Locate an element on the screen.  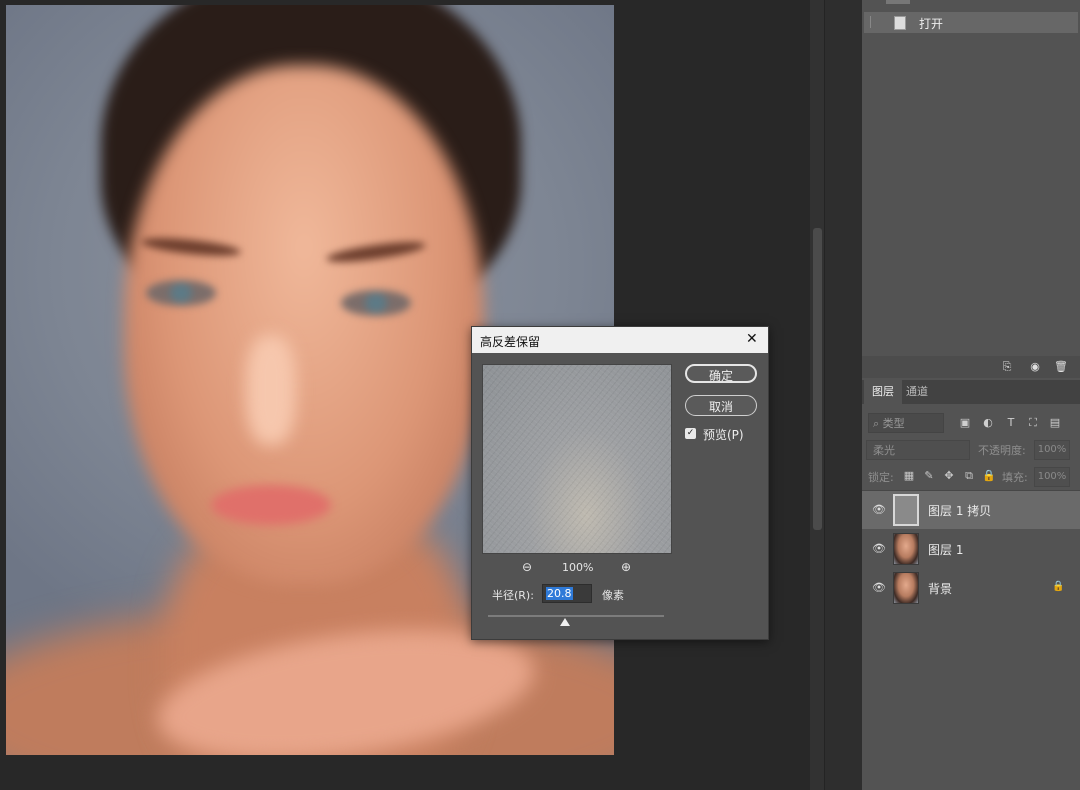
radius-input: 20.8 is located at coordinates (567, 593).